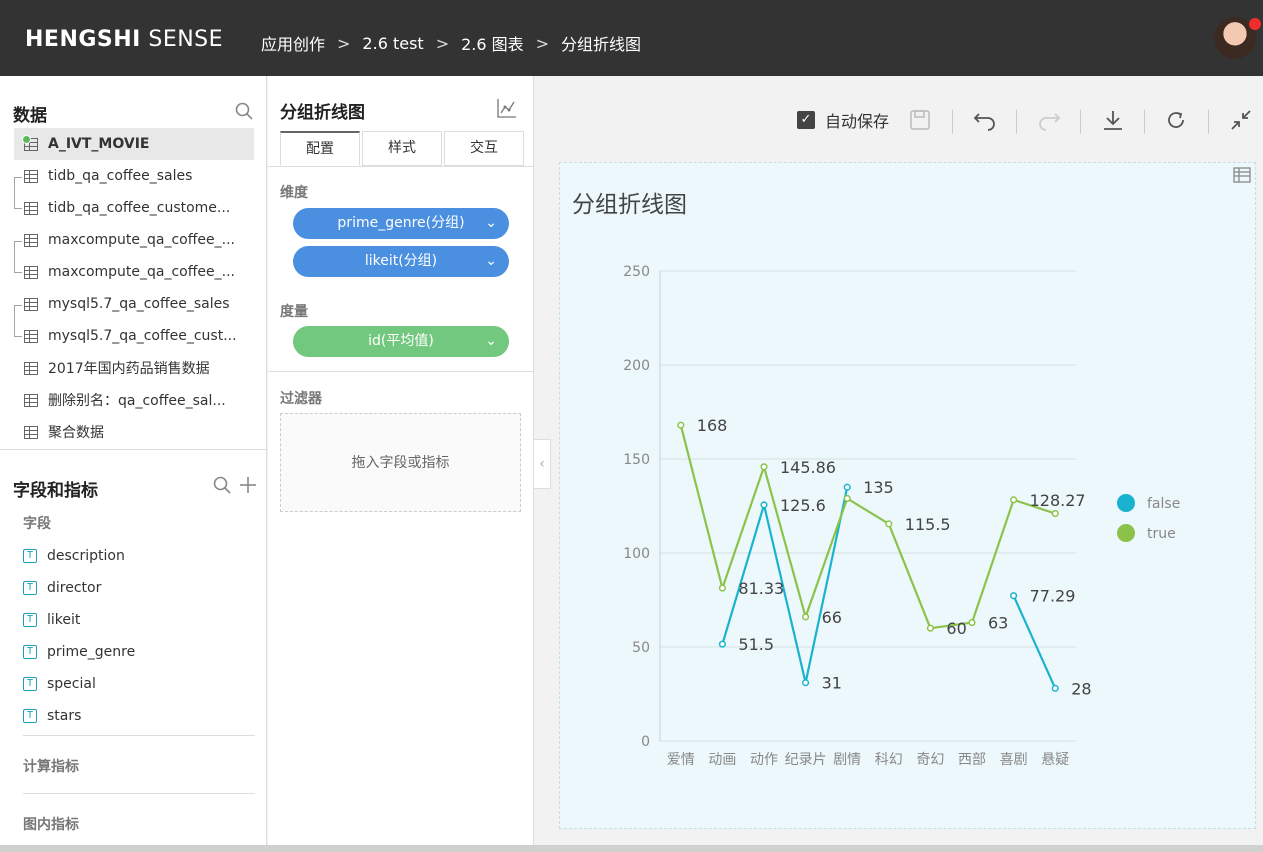 The image size is (1263, 852). I want to click on add-icon, so click(248, 485).